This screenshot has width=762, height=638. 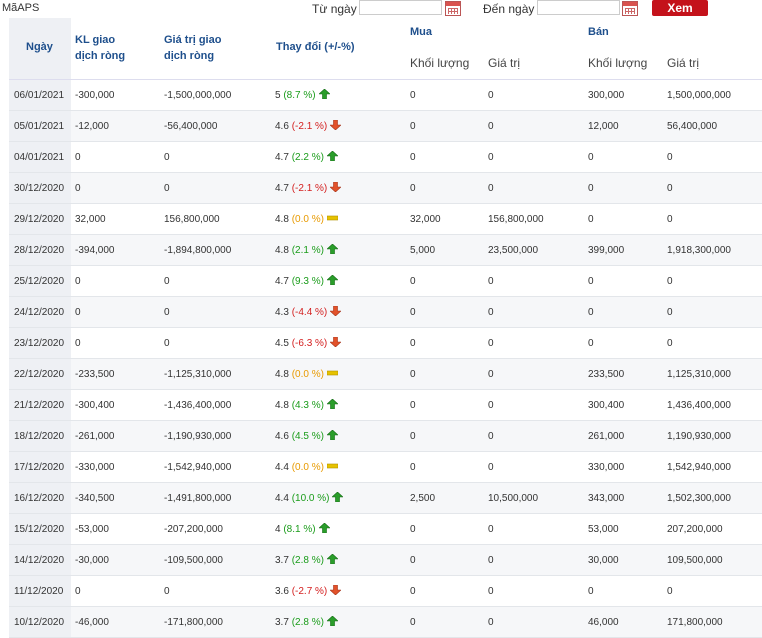 What do you see at coordinates (39, 405) in the screenshot?
I see `cell-date: 21/12/2020` at bounding box center [39, 405].